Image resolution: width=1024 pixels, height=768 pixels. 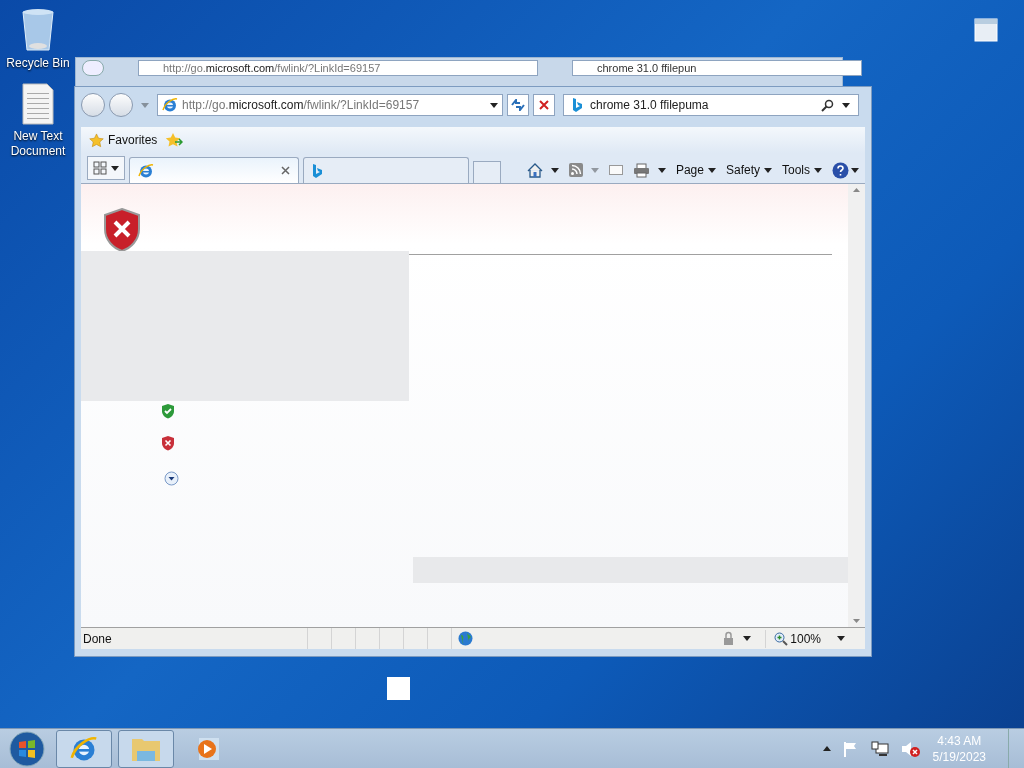 What do you see at coordinates (850, 748) in the screenshot?
I see `flag-icon` at bounding box center [850, 748].